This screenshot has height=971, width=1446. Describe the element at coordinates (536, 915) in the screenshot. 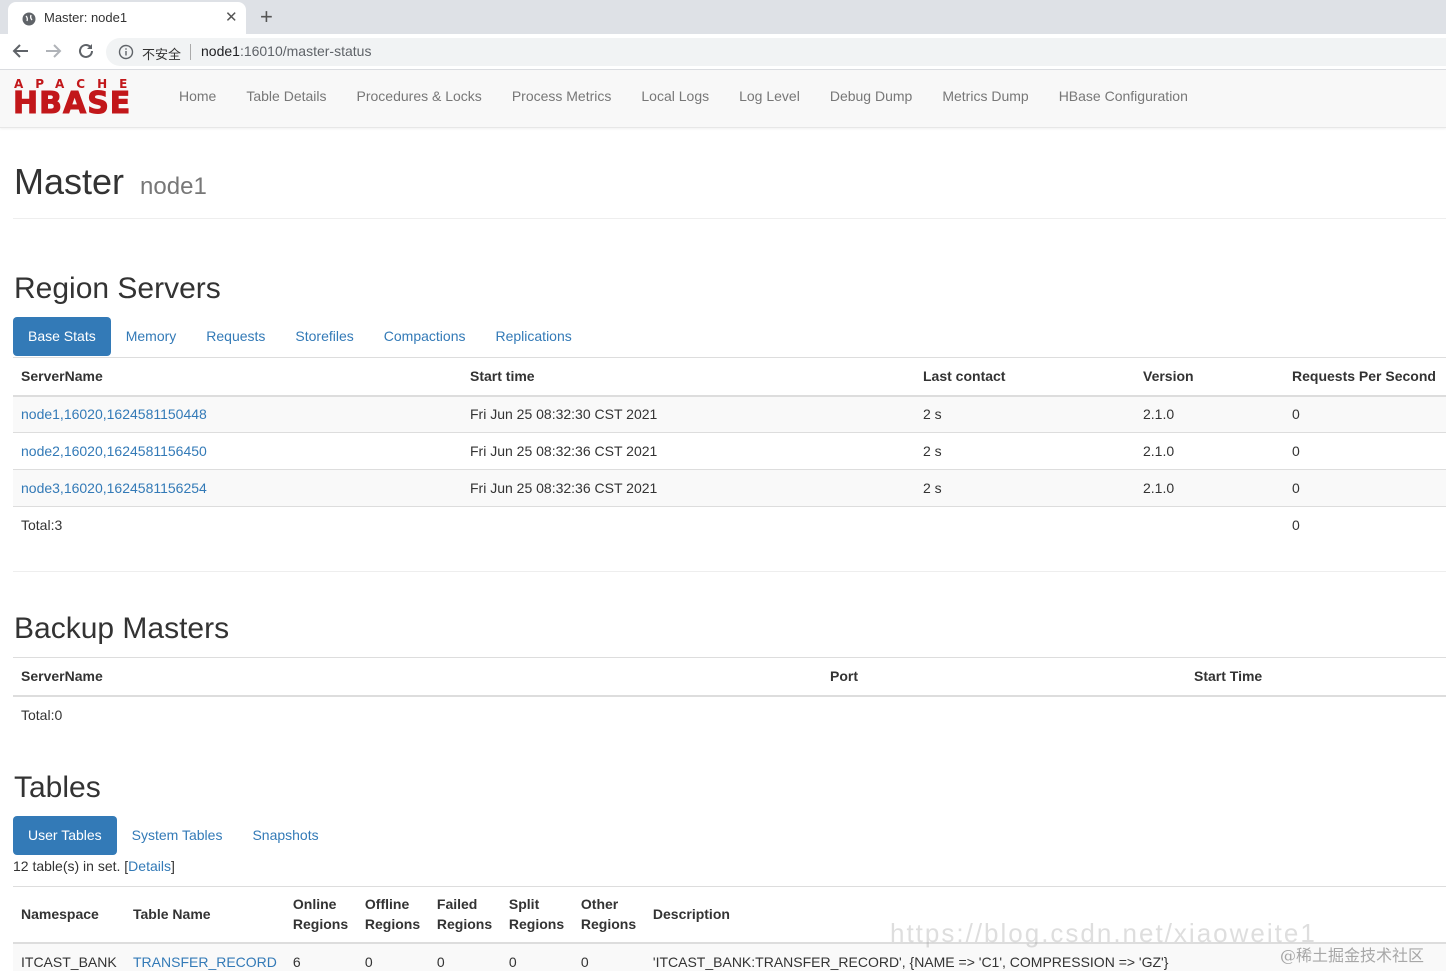

I see `col-split-regions: Split Regions` at that location.